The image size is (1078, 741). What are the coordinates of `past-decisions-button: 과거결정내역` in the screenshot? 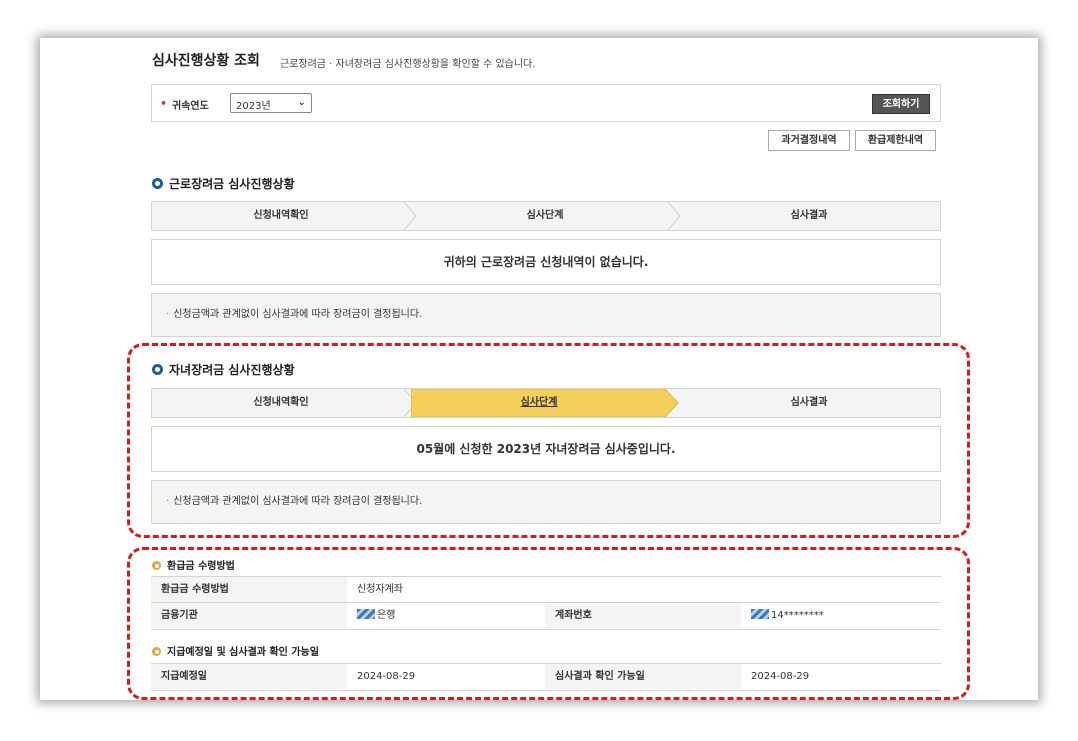 It's located at (809, 140).